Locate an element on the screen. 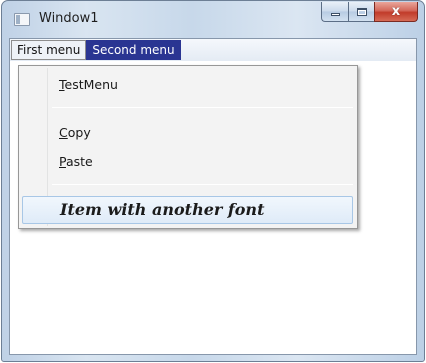 This screenshot has height=363, width=426. title-bar: Window1 x is located at coordinates (213, 20).